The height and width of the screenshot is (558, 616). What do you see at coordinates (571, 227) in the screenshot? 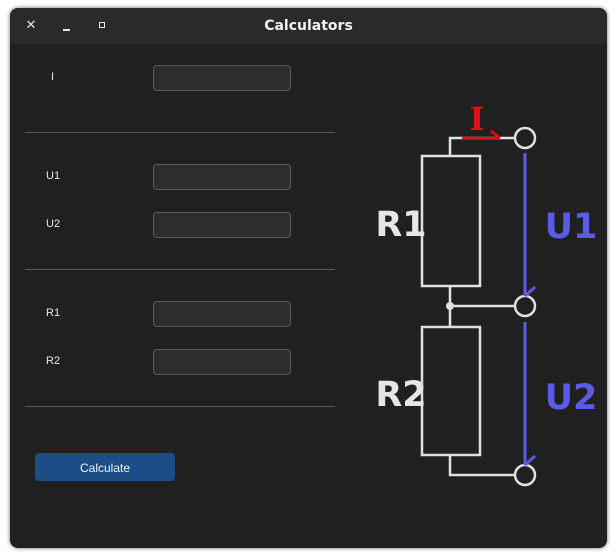
I see `diagram-u1-label: U1` at bounding box center [571, 227].